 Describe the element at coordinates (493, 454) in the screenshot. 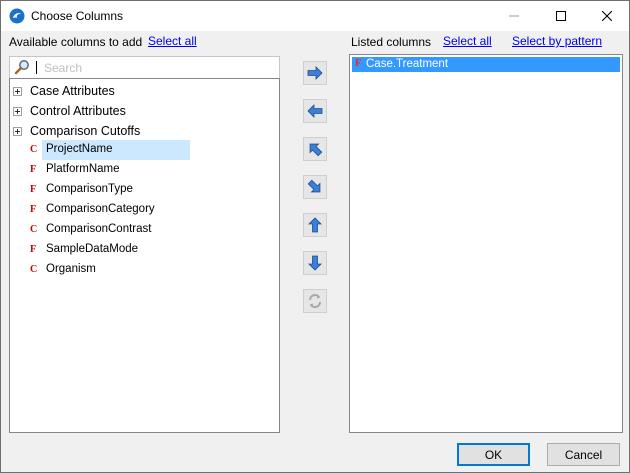

I see `ok-button: OK` at that location.